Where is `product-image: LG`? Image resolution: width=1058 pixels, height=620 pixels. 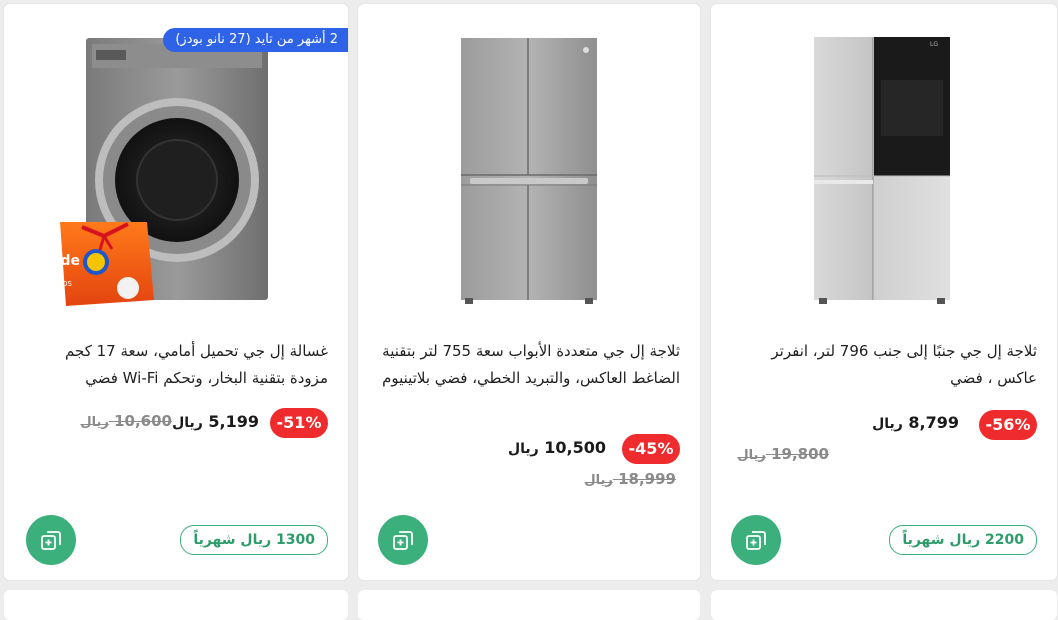 product-image: LG is located at coordinates (884, 169).